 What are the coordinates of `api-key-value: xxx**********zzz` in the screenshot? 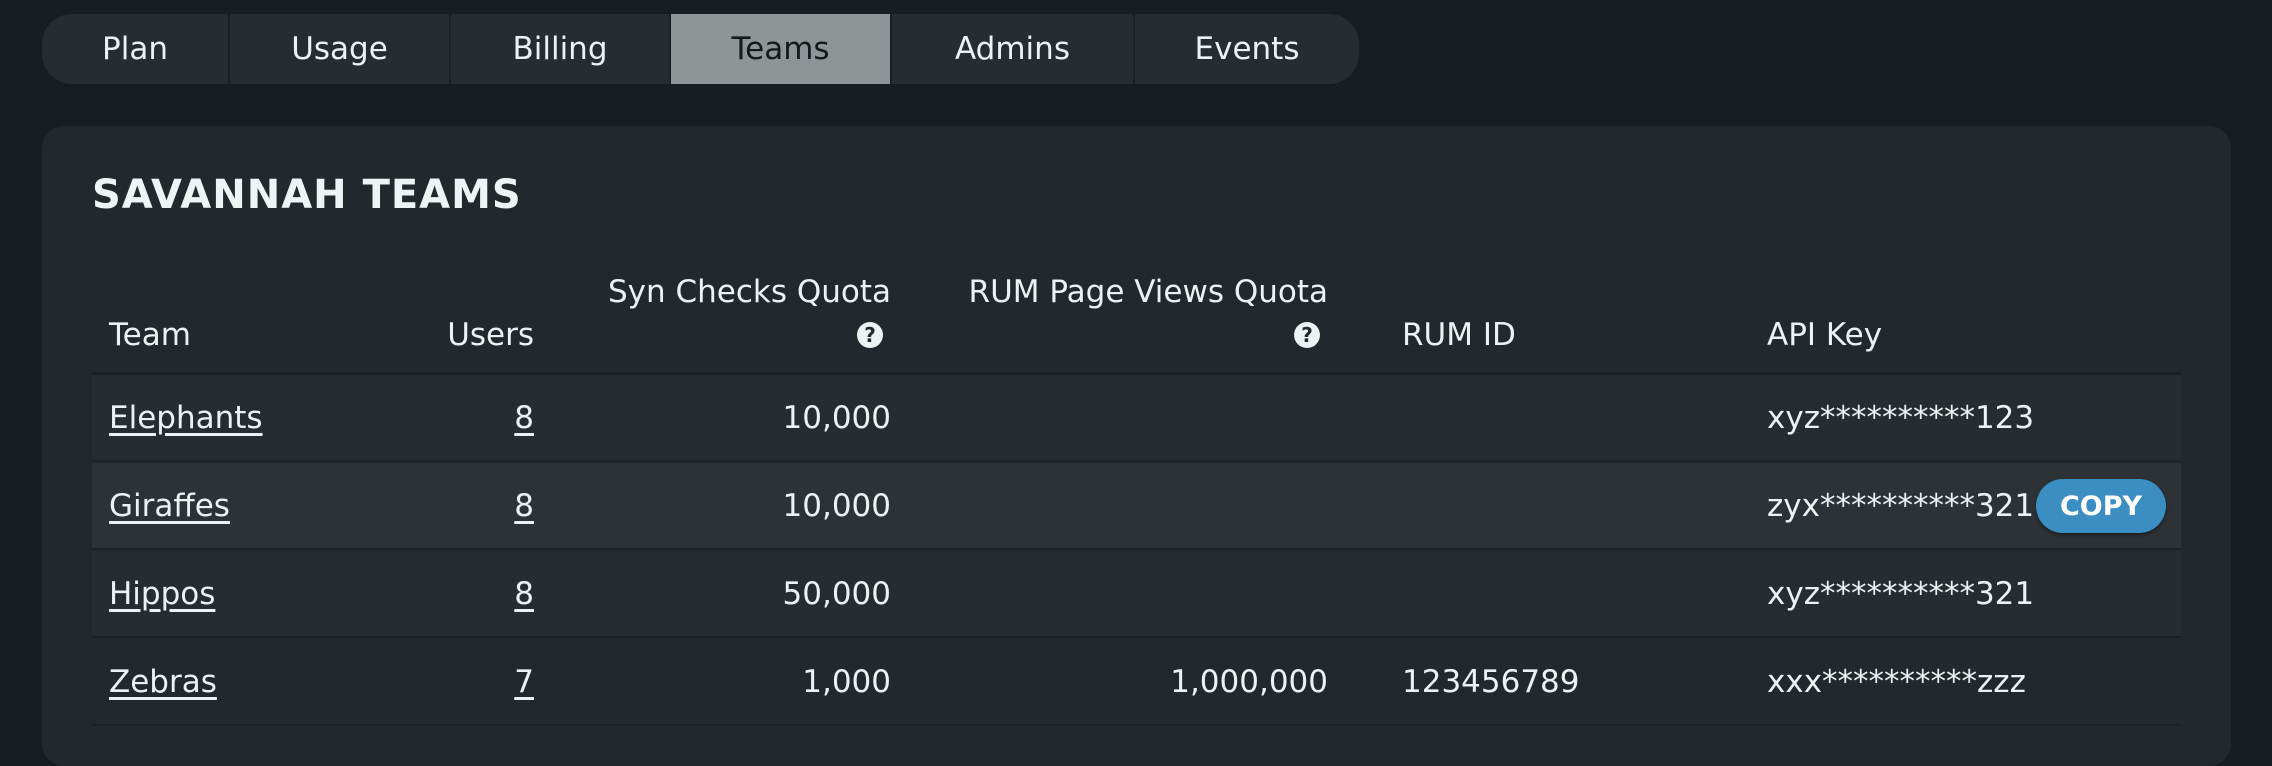 It's located at (1896, 681).